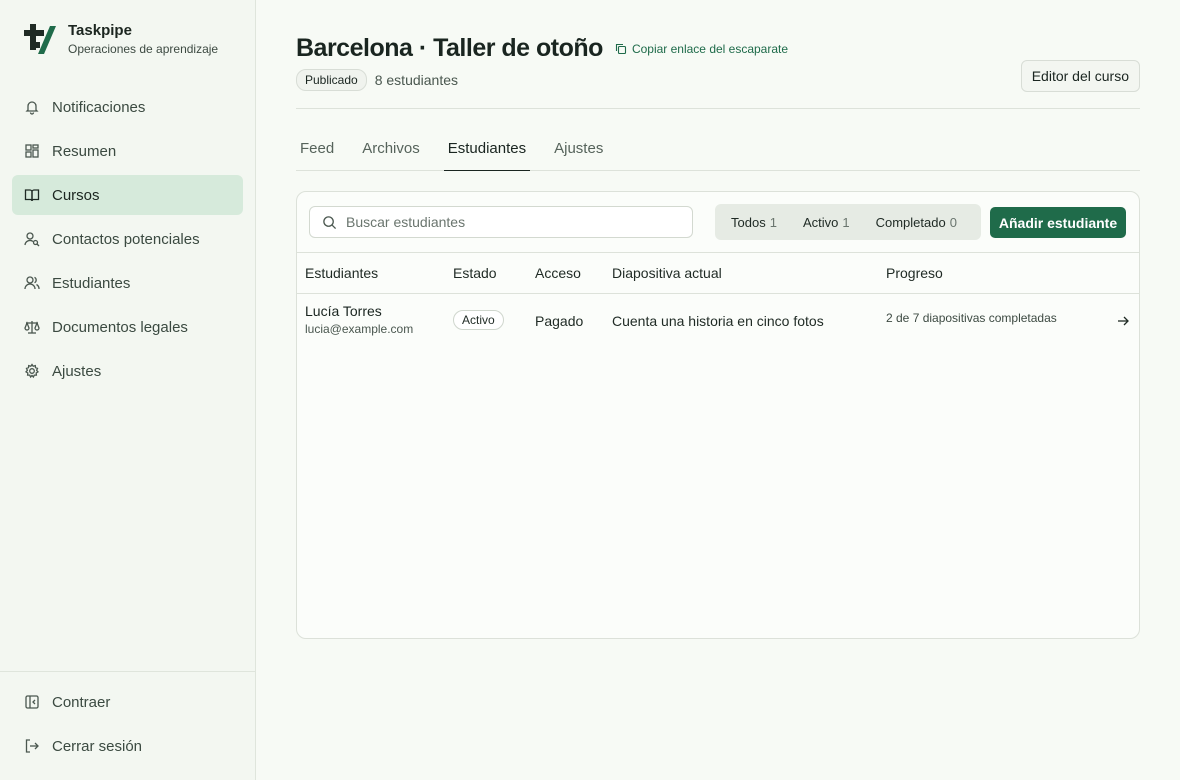 This screenshot has width=1180, height=780. What do you see at coordinates (91, 283) in the screenshot?
I see `sidebar-item-label: Estudiantes` at bounding box center [91, 283].